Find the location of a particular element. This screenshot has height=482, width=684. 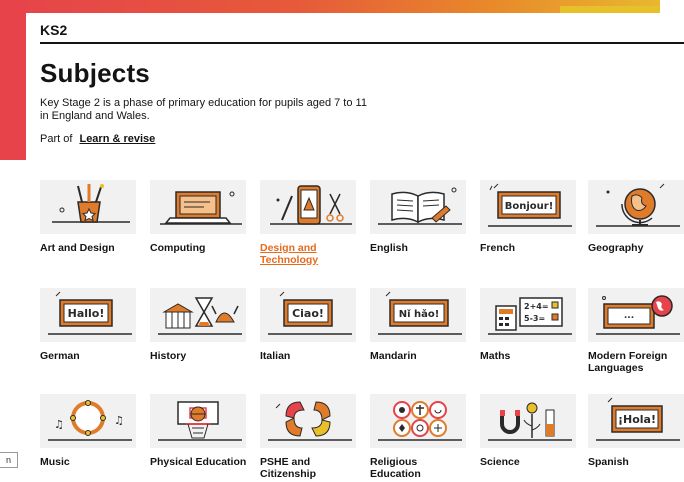

art-and-design-icon is located at coordinates (88, 207).